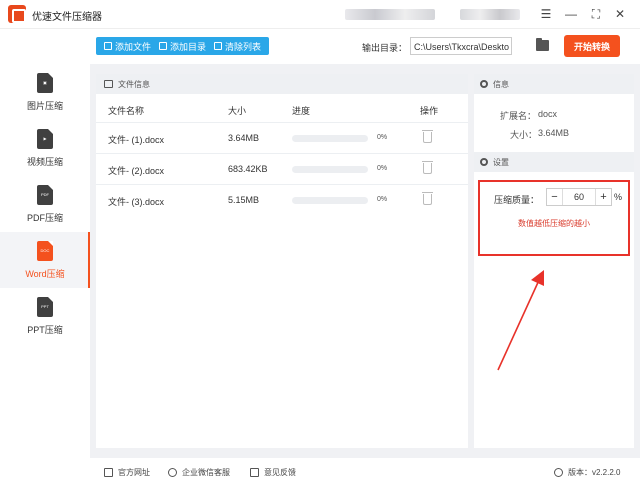 The height and width of the screenshot is (486, 640). Describe the element at coordinates (594, 472) in the screenshot. I see `version-label: 版本：v2.2.2.0` at that location.